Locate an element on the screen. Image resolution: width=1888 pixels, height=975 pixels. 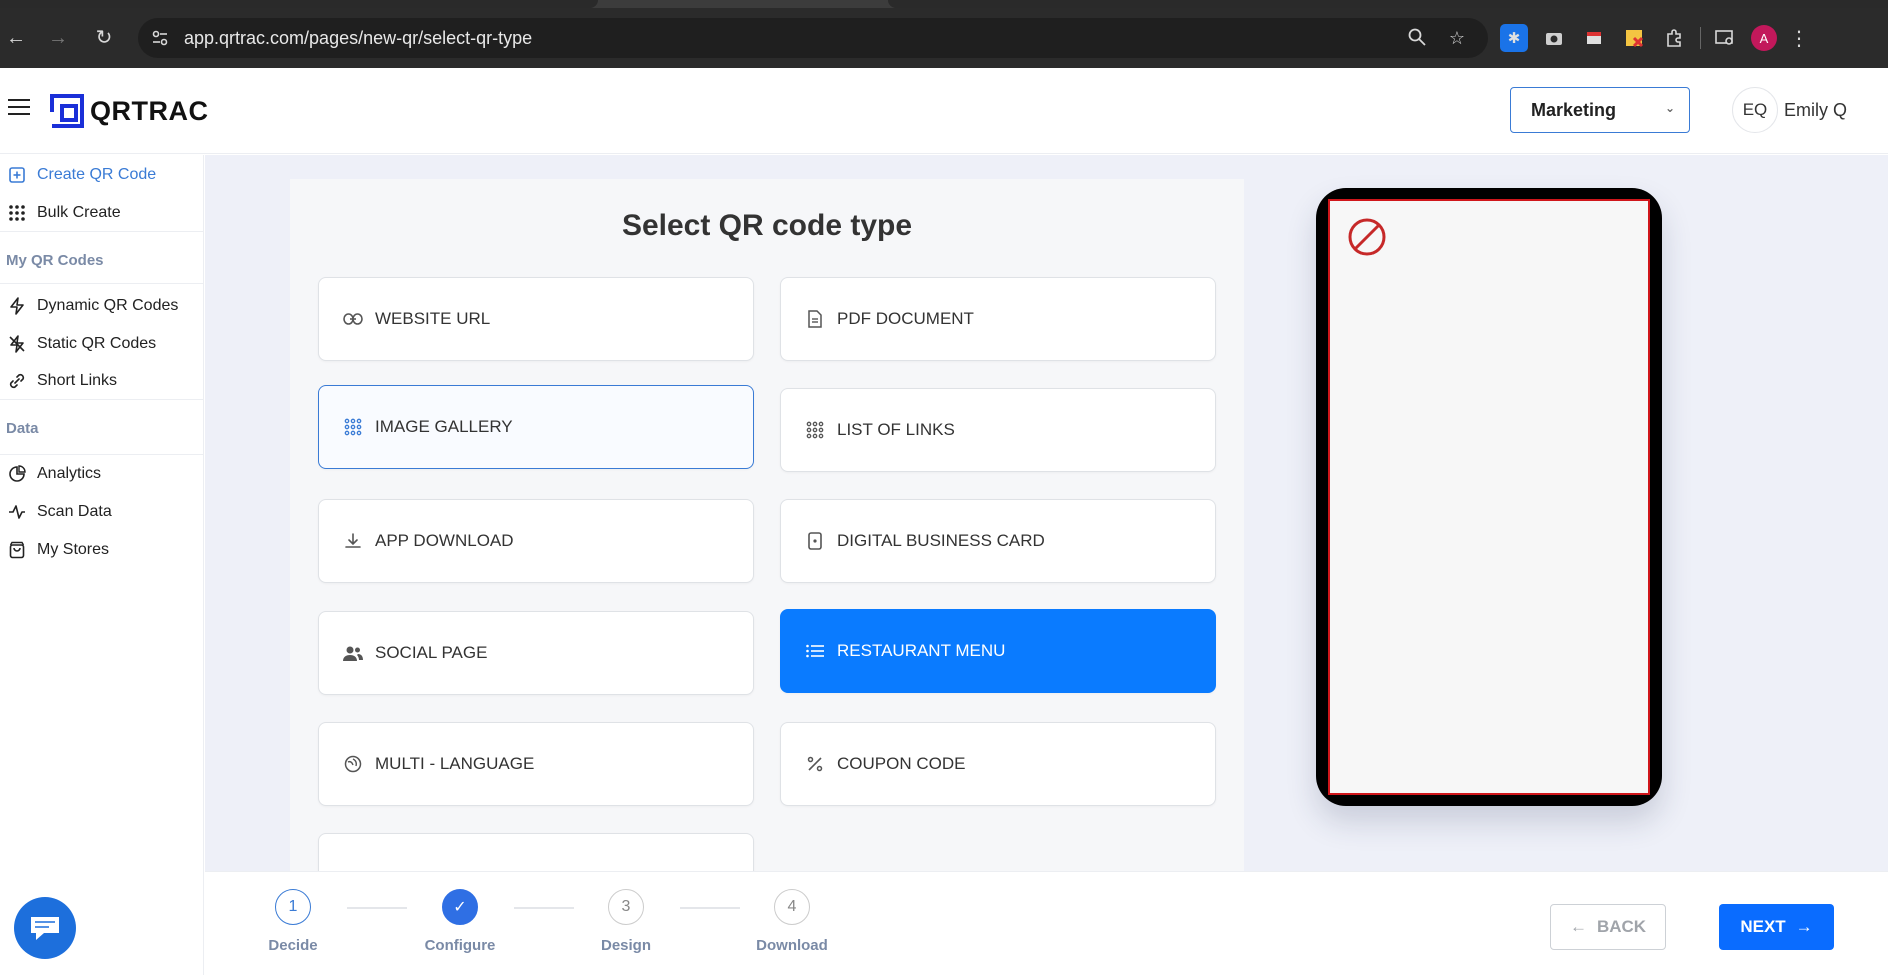
language-icon is located at coordinates (353, 764).